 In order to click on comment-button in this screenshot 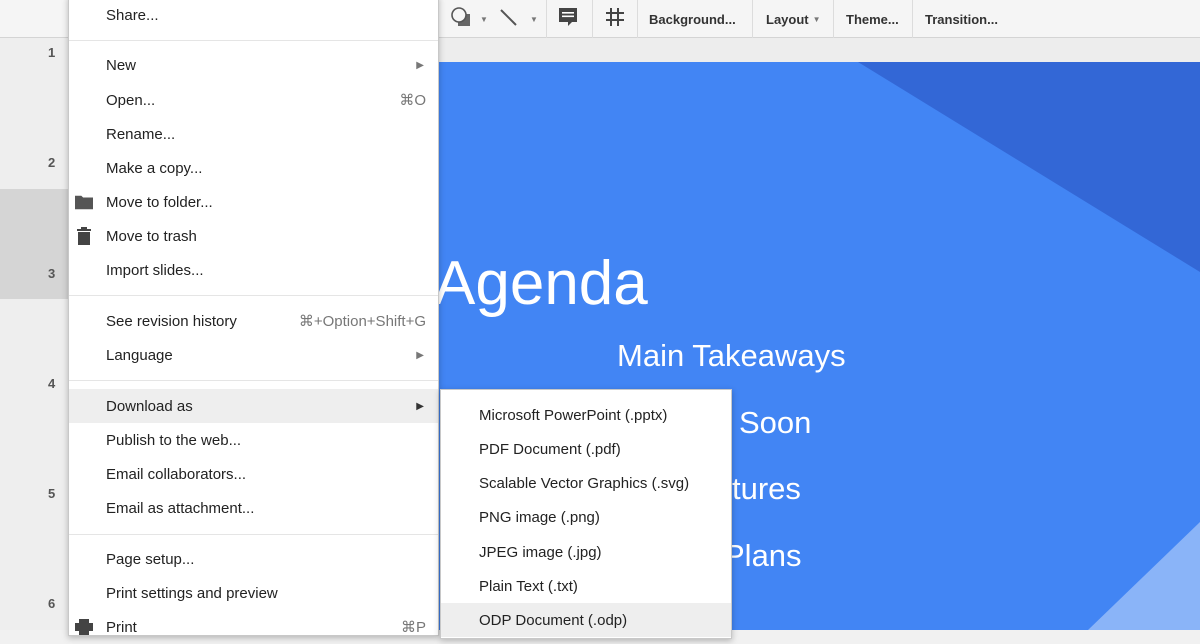, I will do `click(568, 19)`.